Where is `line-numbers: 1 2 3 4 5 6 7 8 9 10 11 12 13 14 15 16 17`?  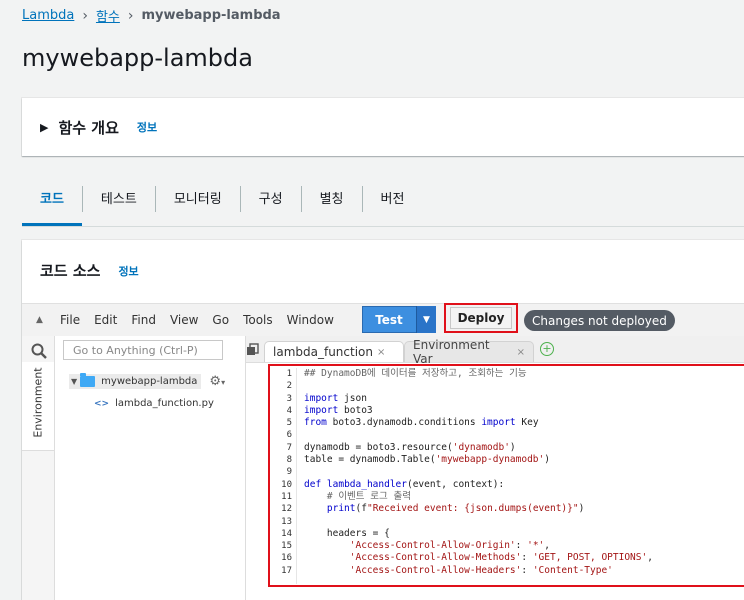
line-numbers: 1 2 3 4 5 6 7 8 9 10 11 12 13 14 15 16 17 is located at coordinates (281, 472).